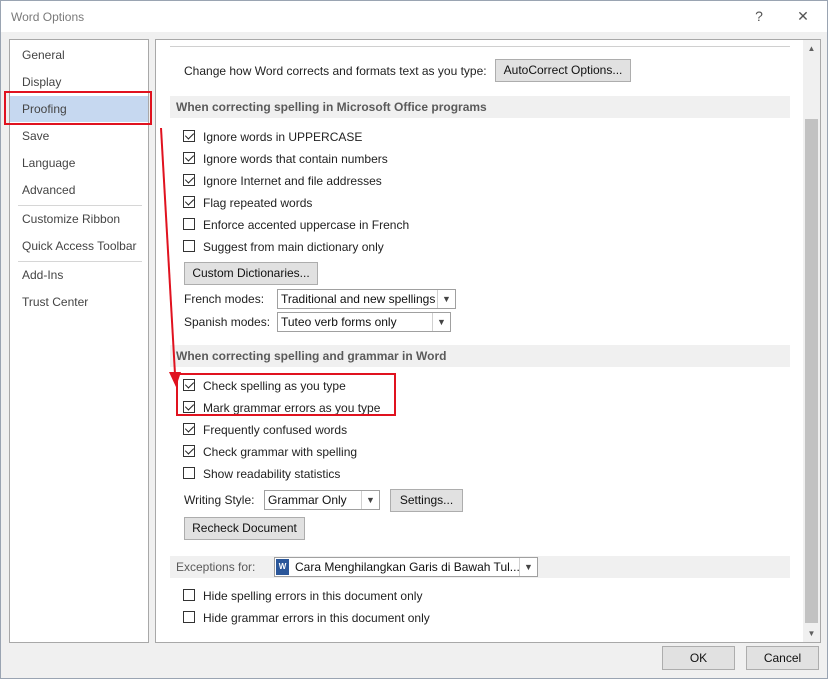 This screenshot has width=828, height=679. What do you see at coordinates (803, 16) in the screenshot?
I see `close-icon: ✕` at bounding box center [803, 16].